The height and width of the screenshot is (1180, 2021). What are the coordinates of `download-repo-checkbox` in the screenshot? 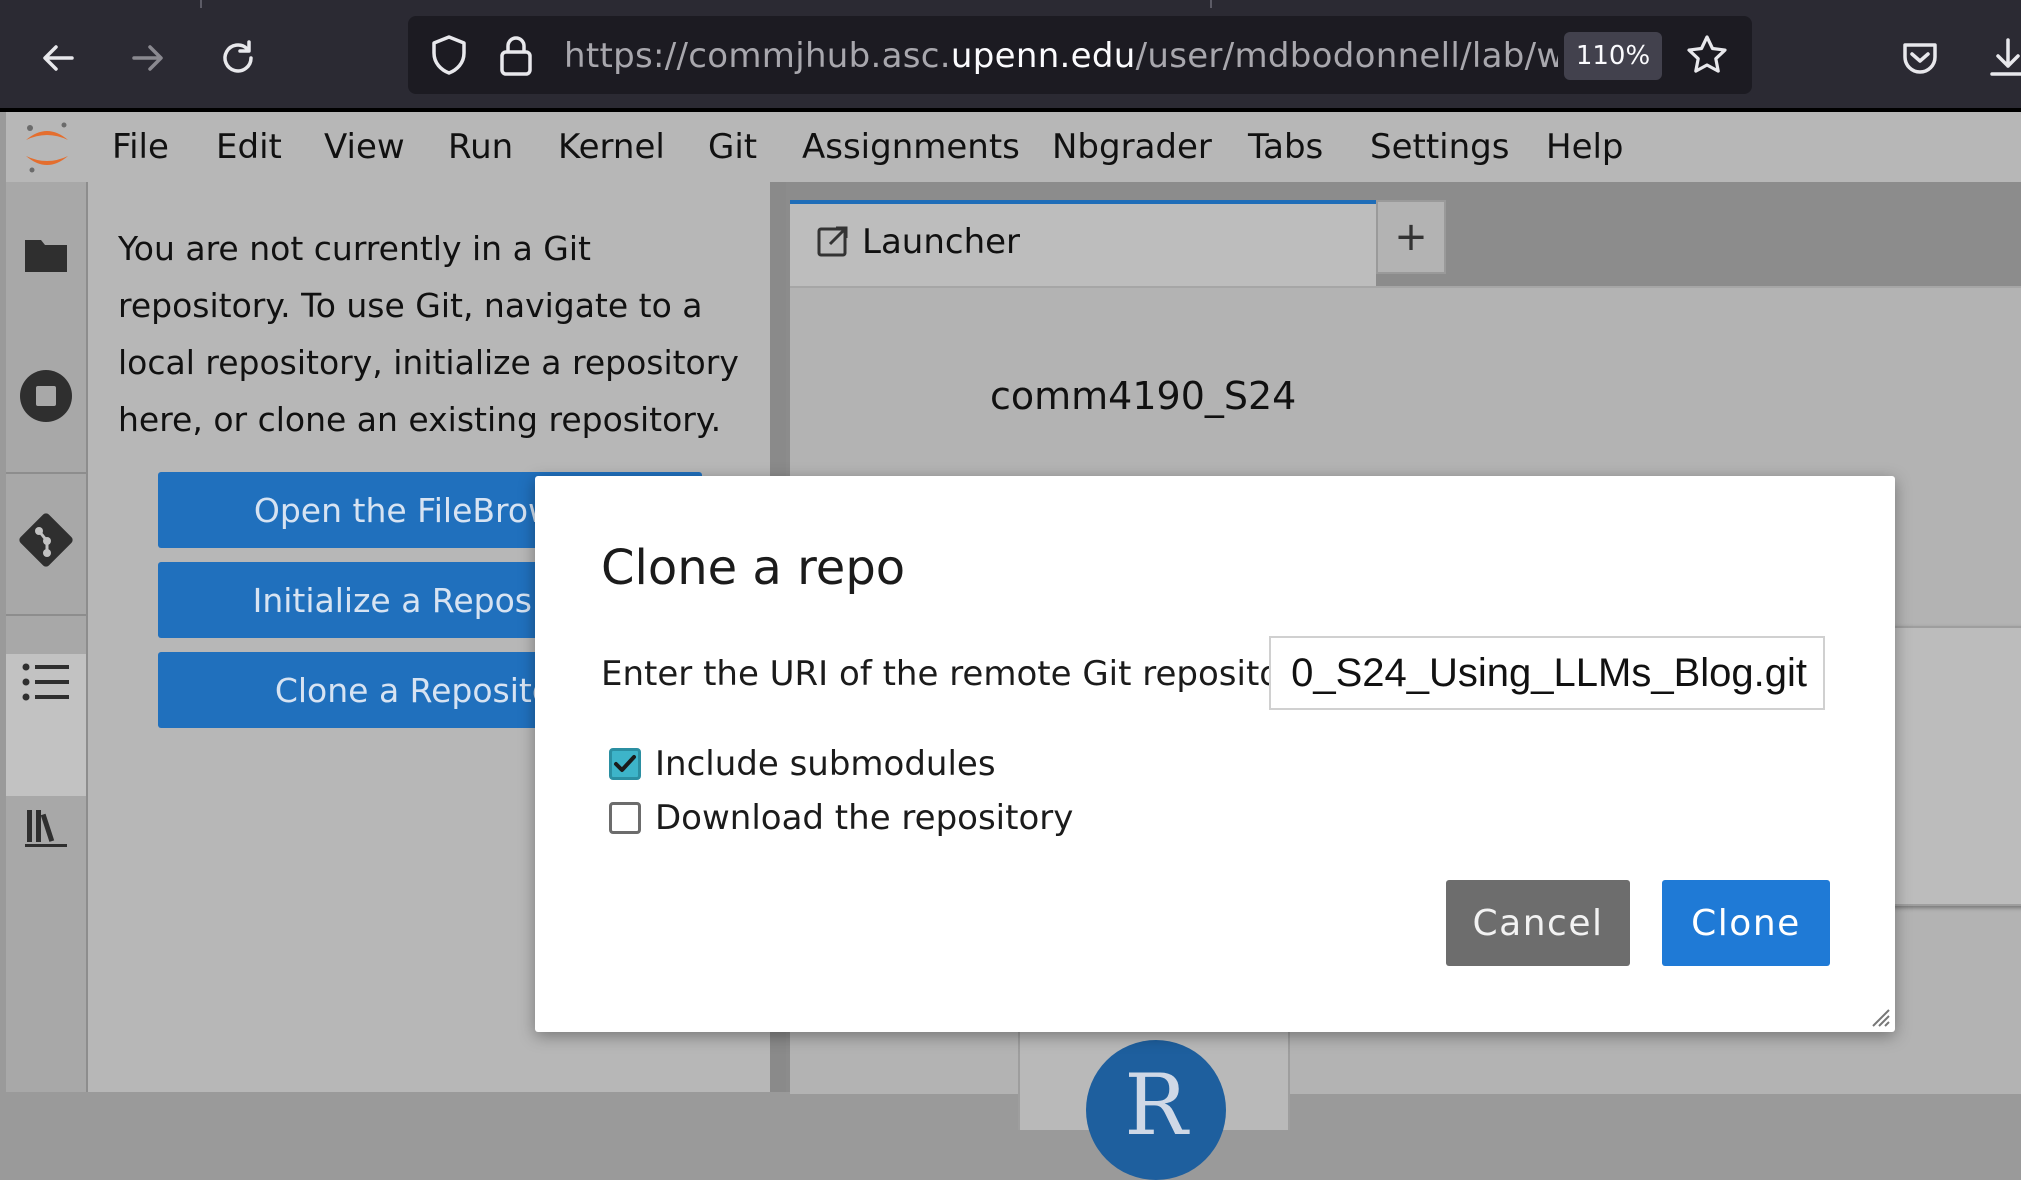 It's located at (625, 818).